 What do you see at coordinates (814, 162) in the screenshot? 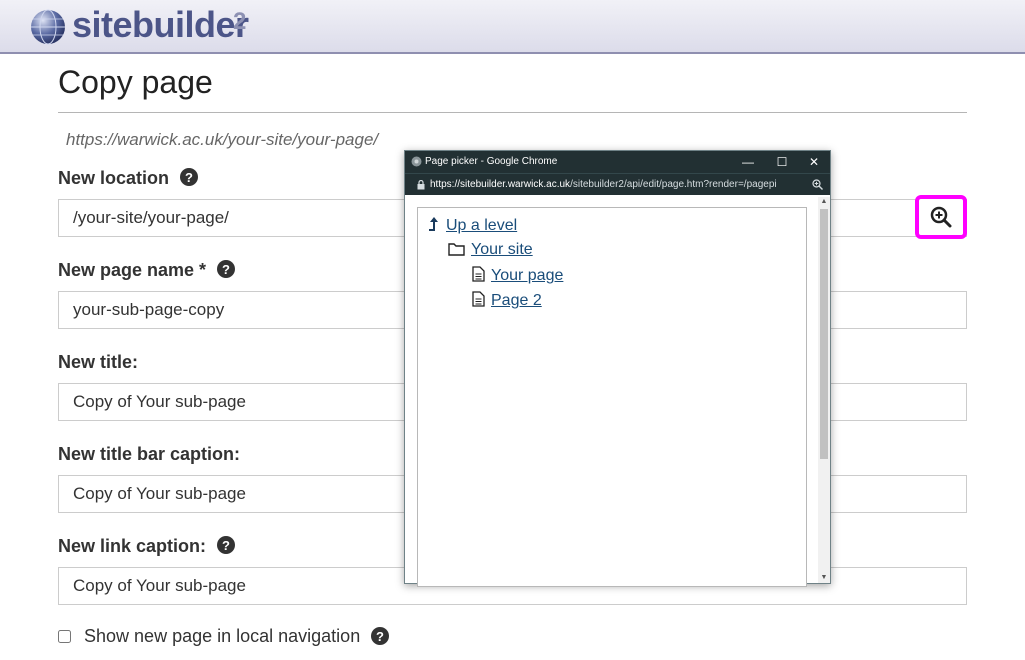
I see `close-button: ✕` at bounding box center [814, 162].